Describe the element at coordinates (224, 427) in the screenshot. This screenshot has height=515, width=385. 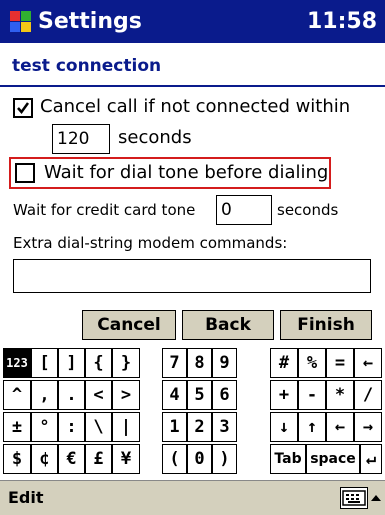
I see `key-3: 3` at that location.